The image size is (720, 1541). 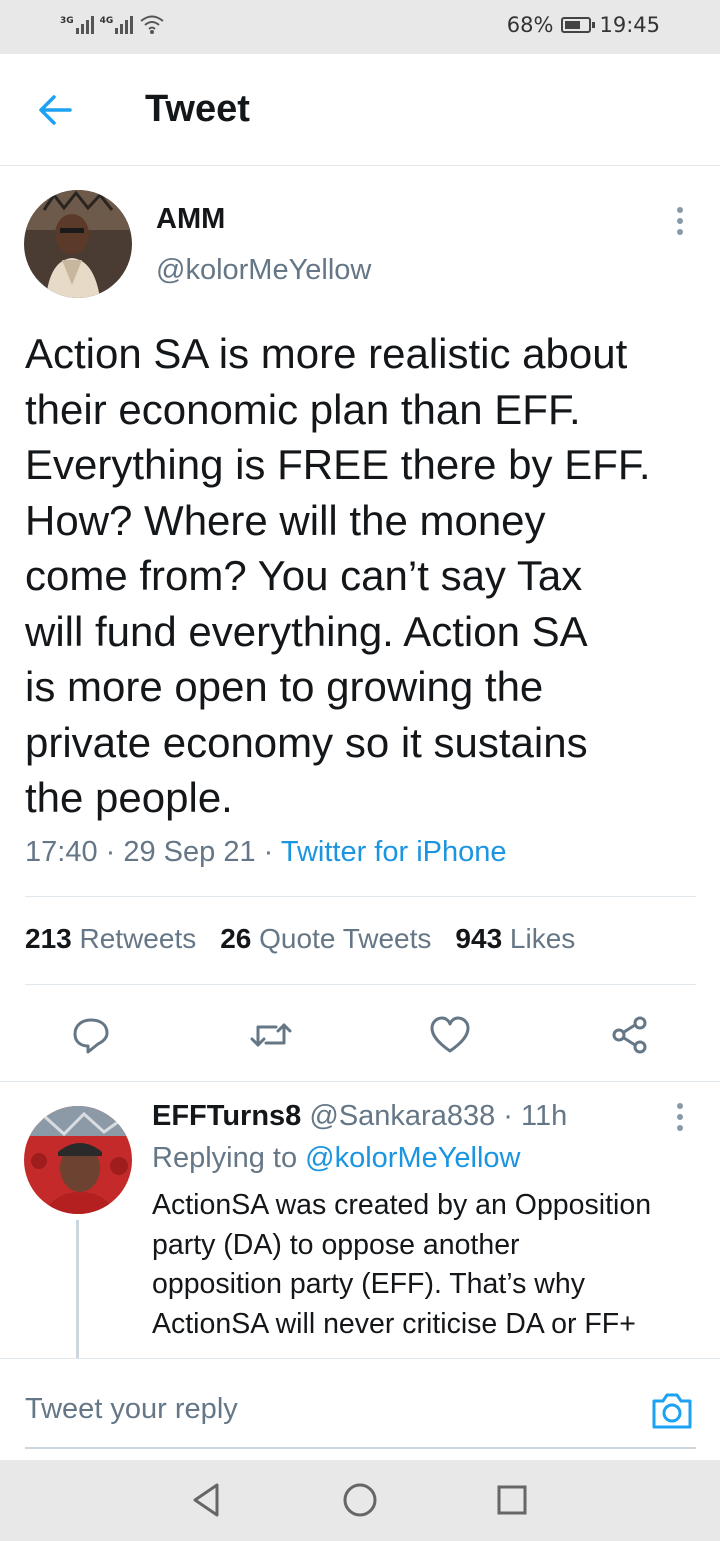 What do you see at coordinates (360, 1081) in the screenshot?
I see `section-divider` at bounding box center [360, 1081].